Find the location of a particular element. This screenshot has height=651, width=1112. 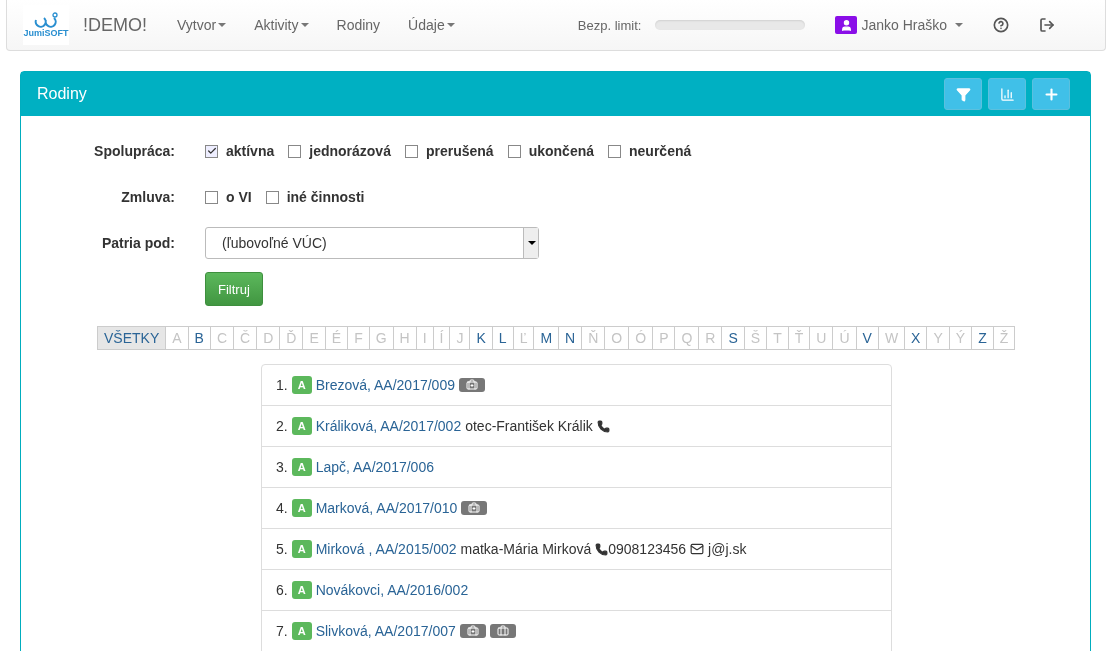

contact-person: matka-Mária Mirková is located at coordinates (526, 549).